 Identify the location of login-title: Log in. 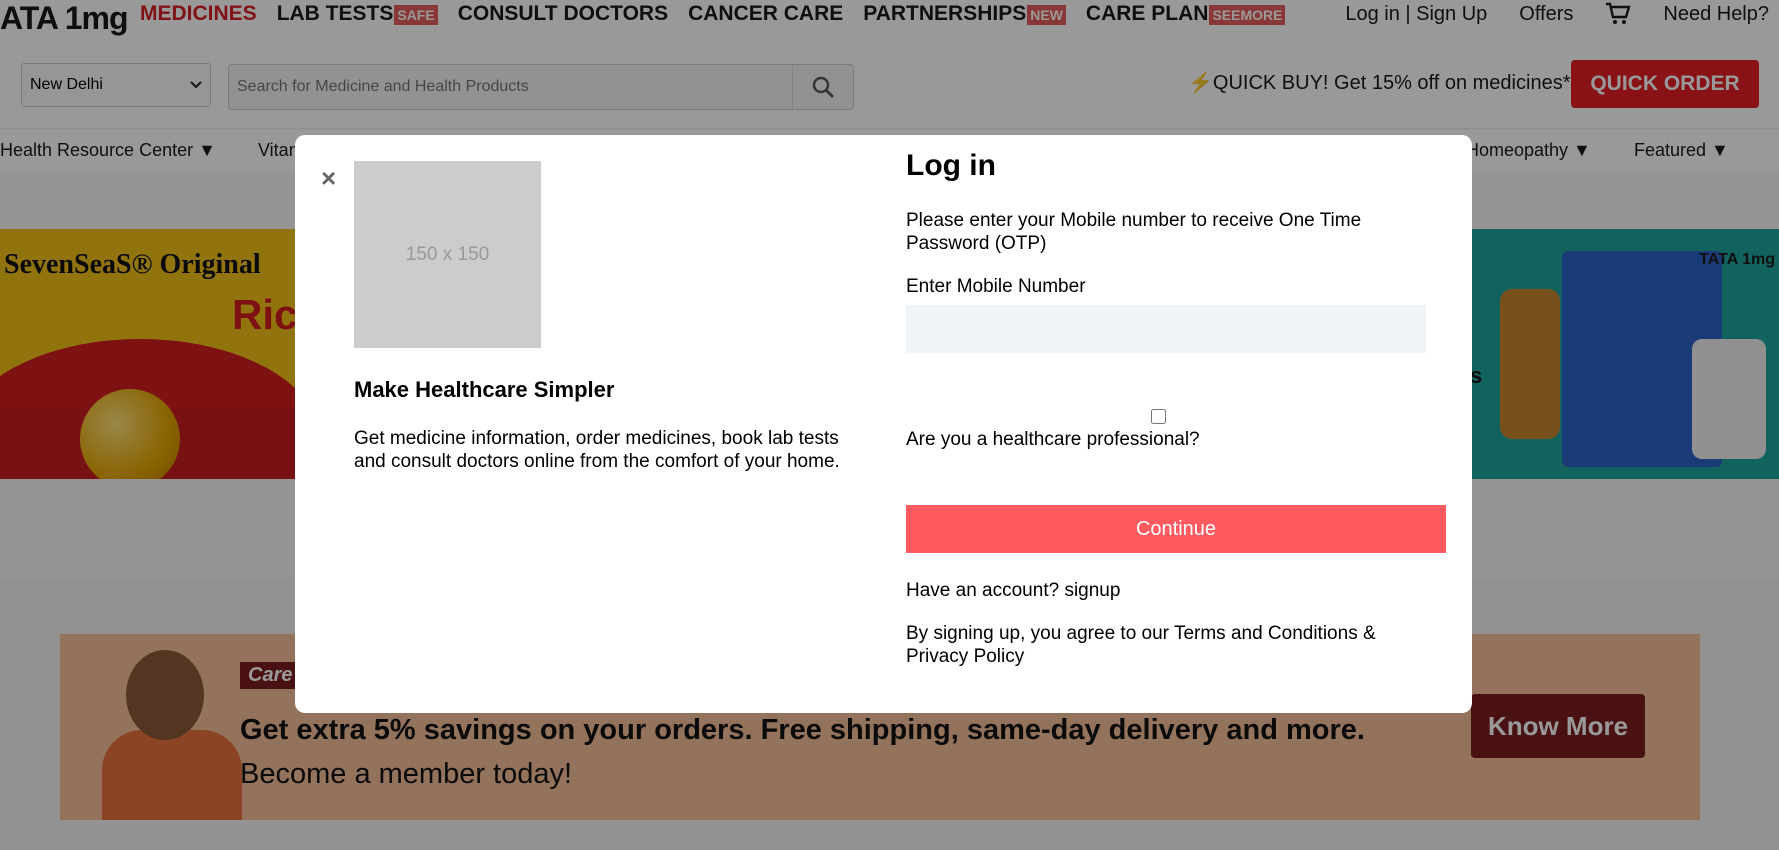
(951, 165).